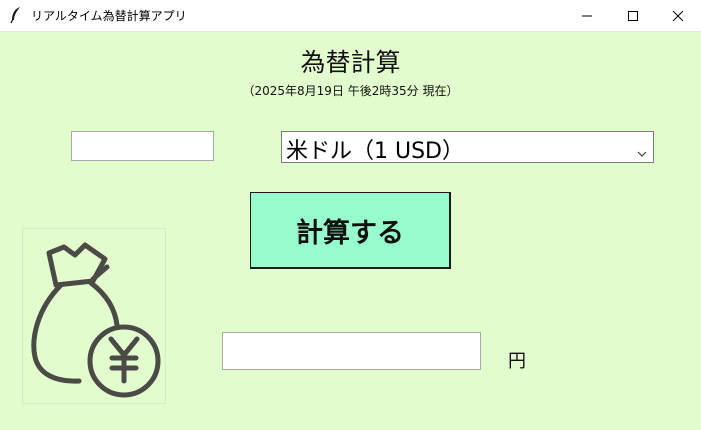 This screenshot has height=430, width=701. Describe the element at coordinates (350, 16) in the screenshot. I see `title-bar: リアルタイム為替計算アプリ` at that location.